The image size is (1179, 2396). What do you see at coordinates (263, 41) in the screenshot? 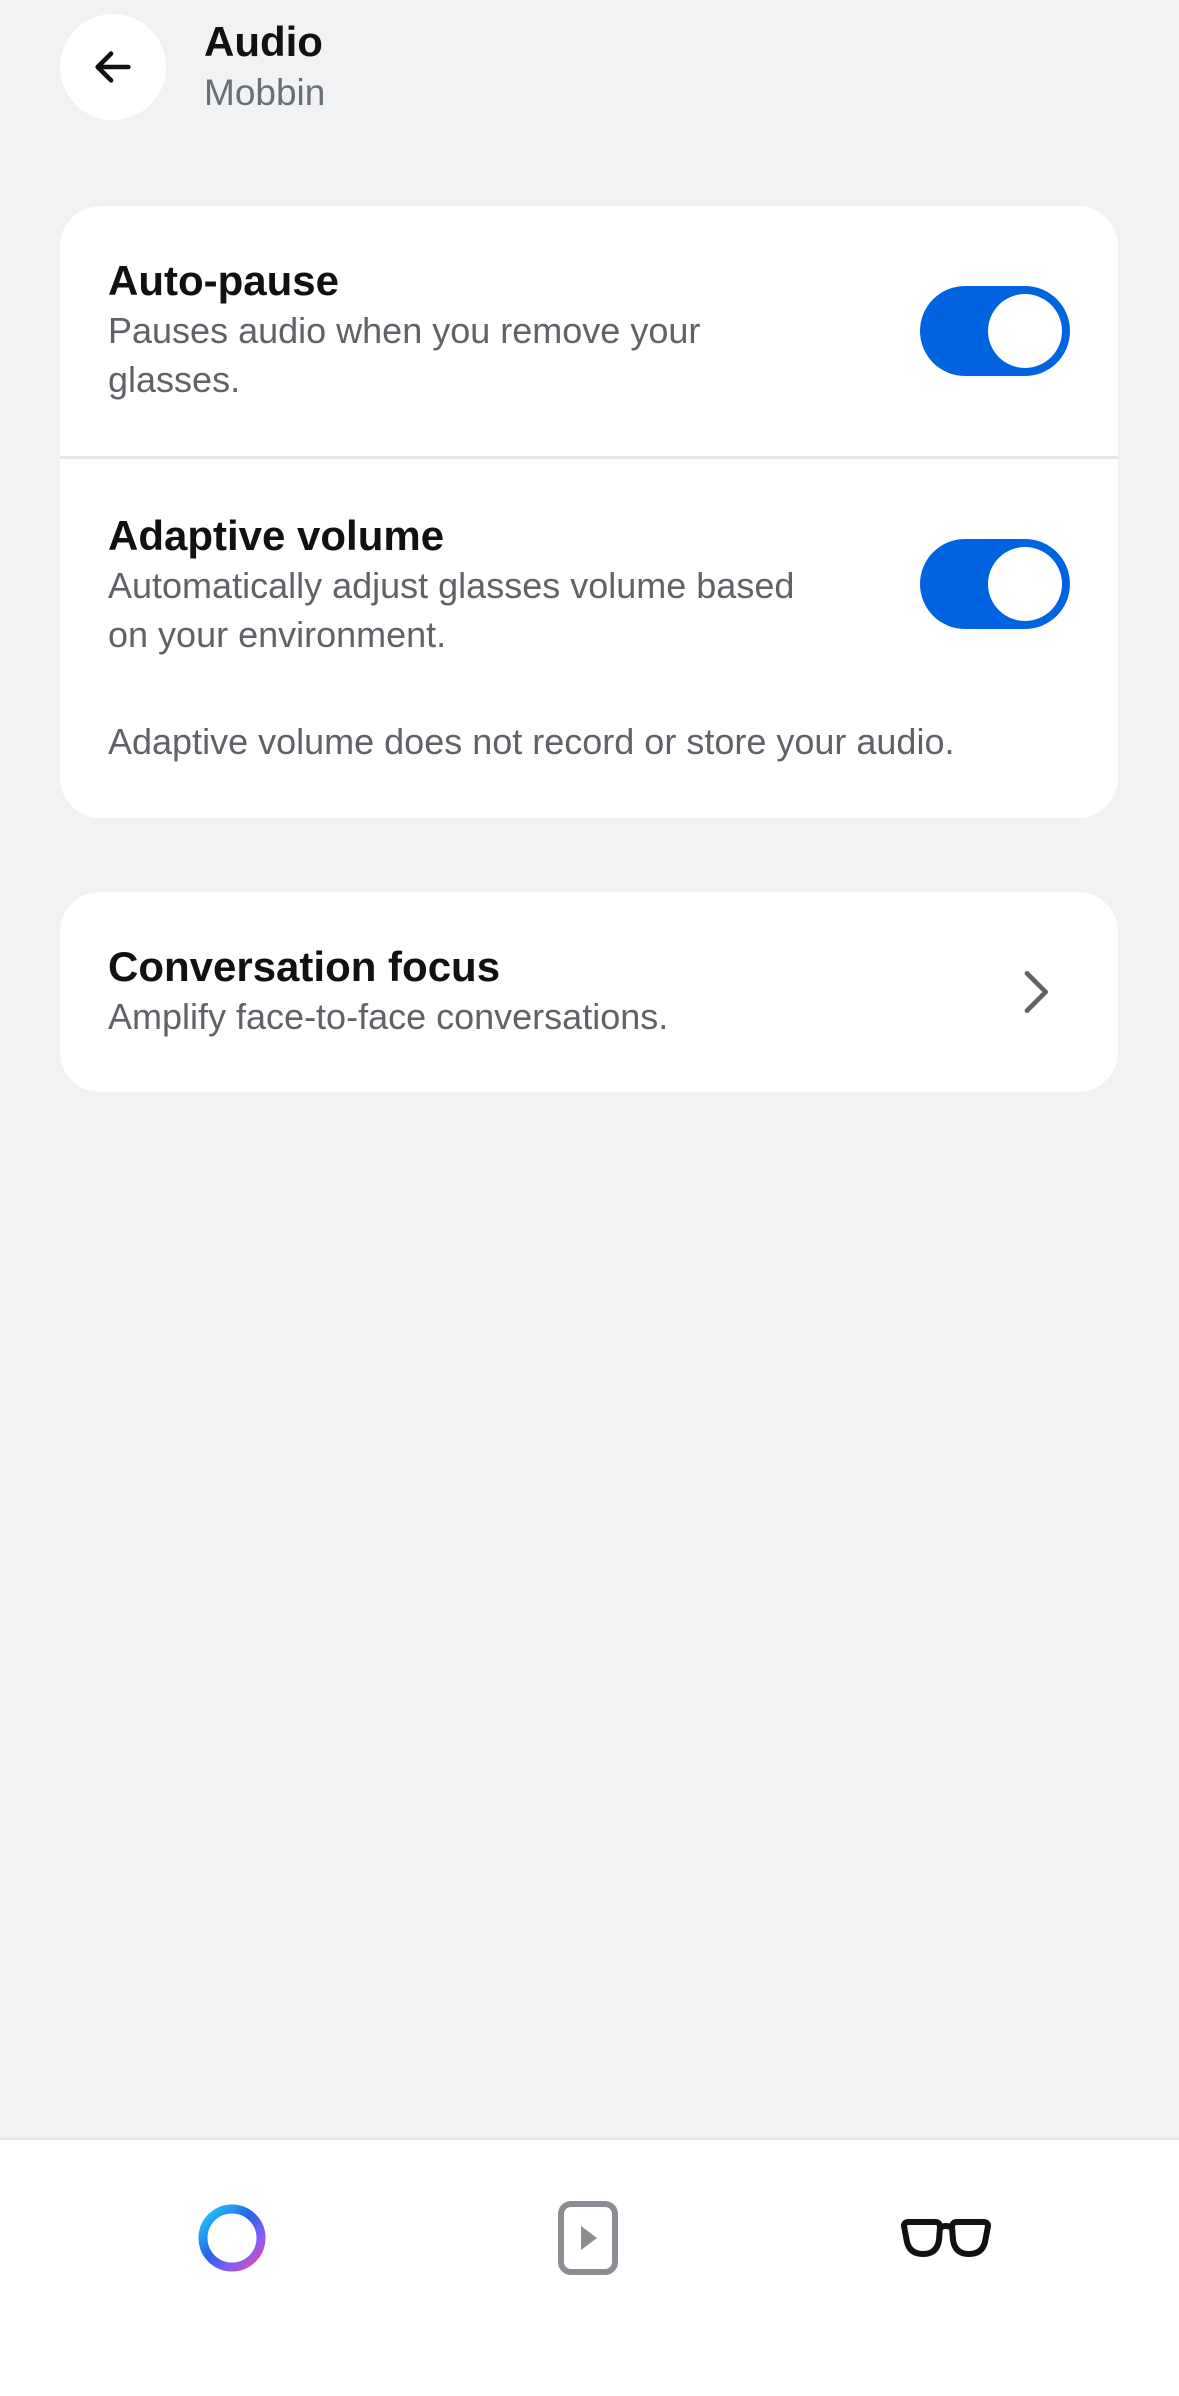
I see `page-title: Audio` at bounding box center [263, 41].